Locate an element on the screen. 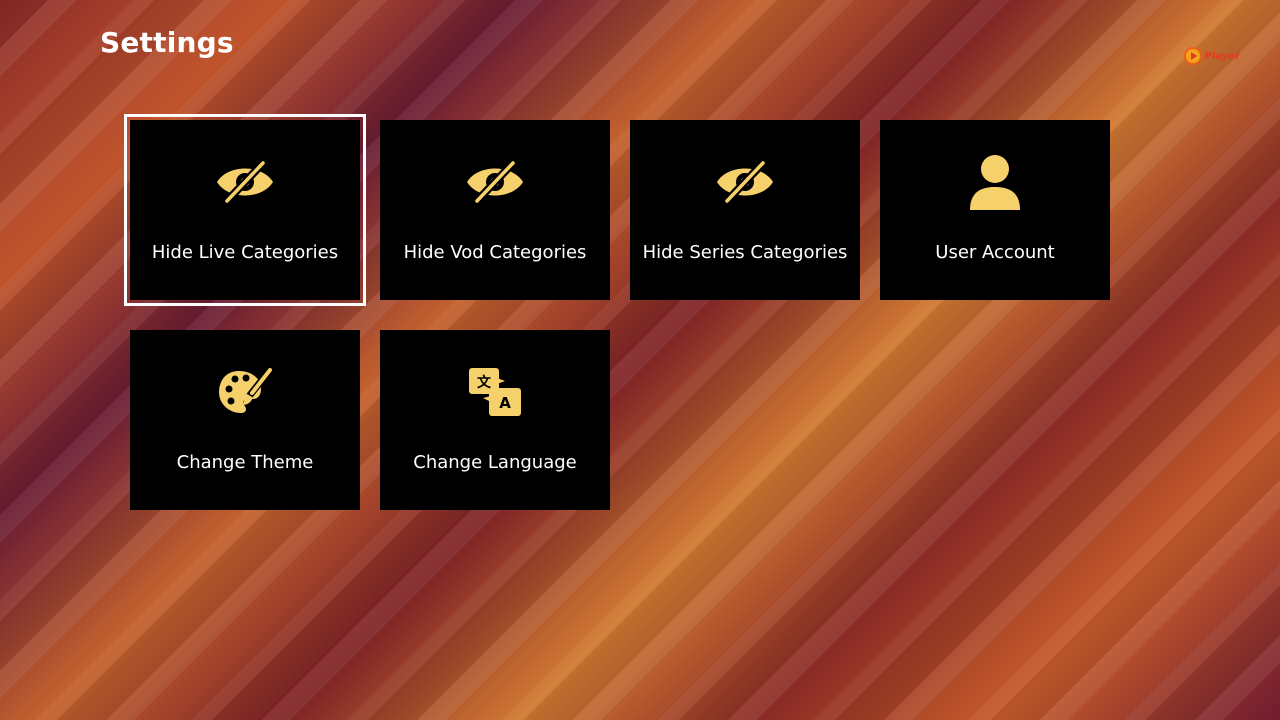 Image resolution: width=1280 pixels, height=720 pixels. svg-text: A is located at coordinates (505, 403).